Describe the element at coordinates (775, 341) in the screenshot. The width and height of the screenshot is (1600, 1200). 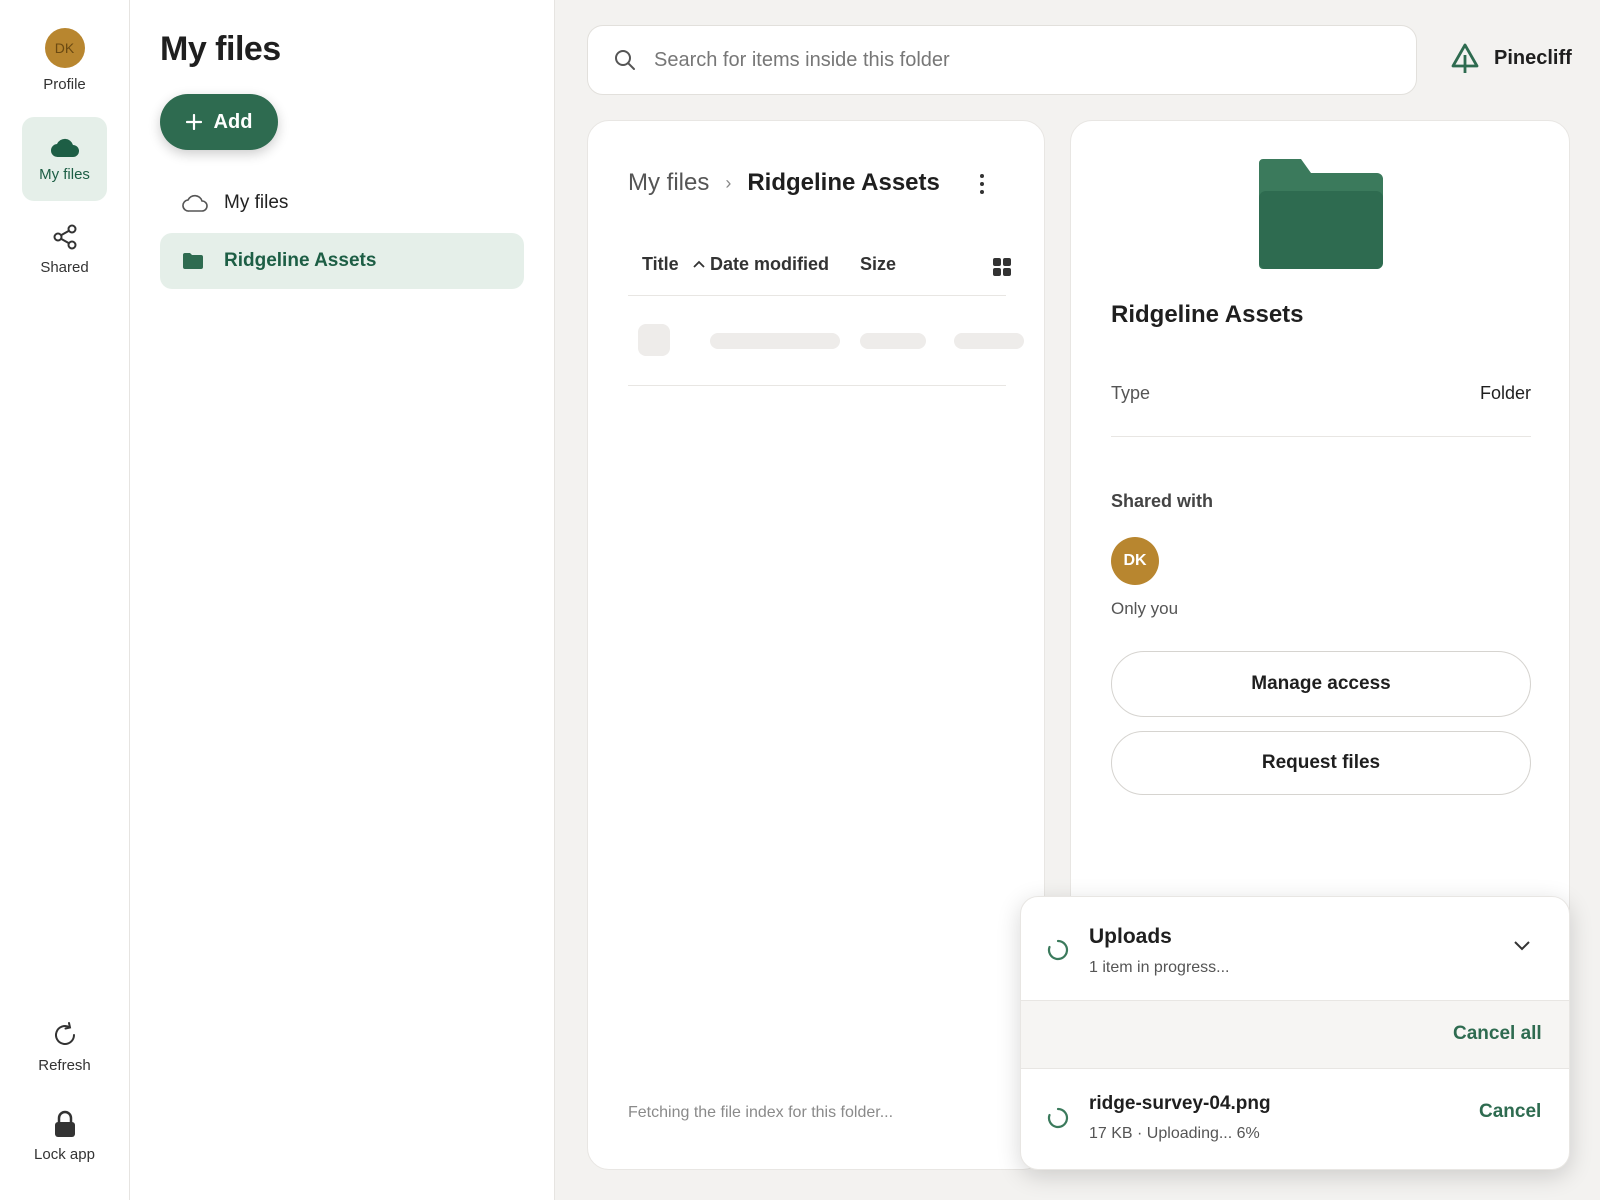
I see `skeleton-title` at that location.